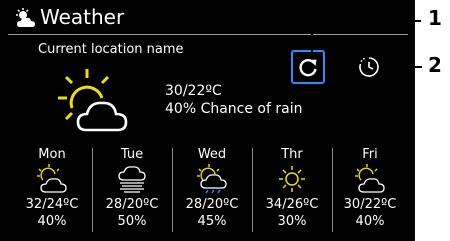  I want to click on clock-history-icon, so click(369, 67).